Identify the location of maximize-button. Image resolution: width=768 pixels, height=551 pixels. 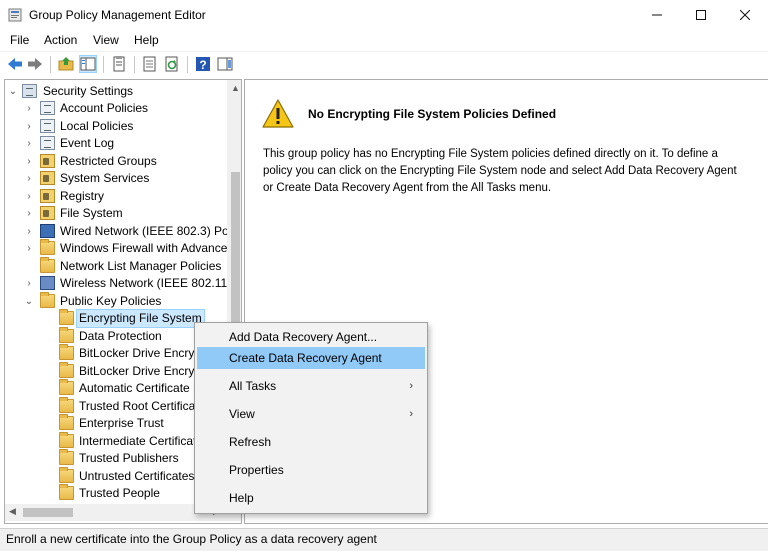
(701, 15).